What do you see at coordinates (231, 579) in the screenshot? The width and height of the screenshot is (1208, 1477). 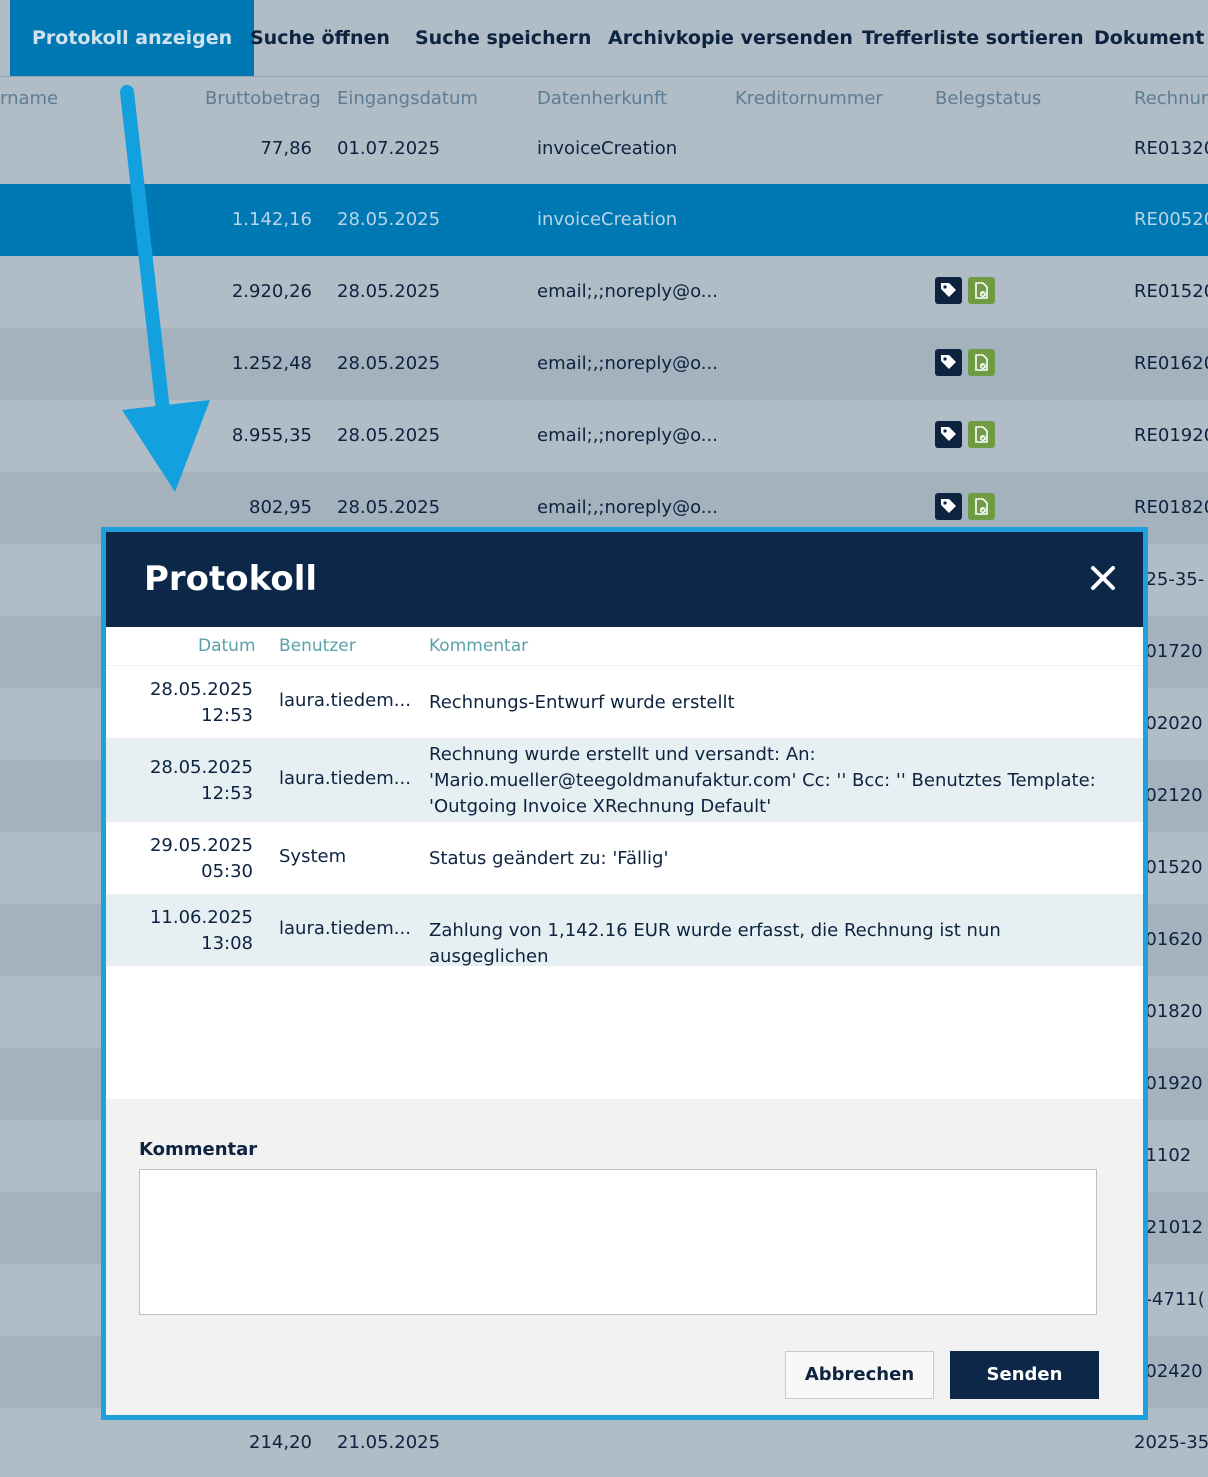 I see `dialog-title: Protokoll` at bounding box center [231, 579].